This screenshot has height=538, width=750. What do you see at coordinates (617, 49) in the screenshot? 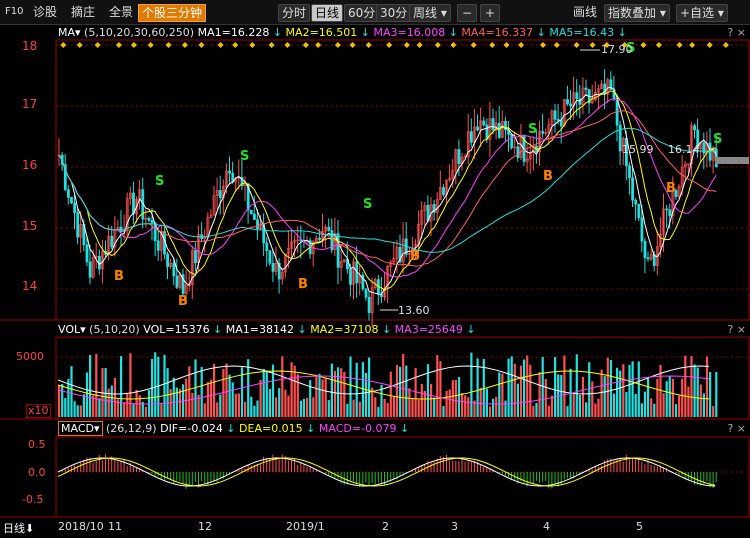
I see `high-price-label: 17.90` at bounding box center [617, 49].